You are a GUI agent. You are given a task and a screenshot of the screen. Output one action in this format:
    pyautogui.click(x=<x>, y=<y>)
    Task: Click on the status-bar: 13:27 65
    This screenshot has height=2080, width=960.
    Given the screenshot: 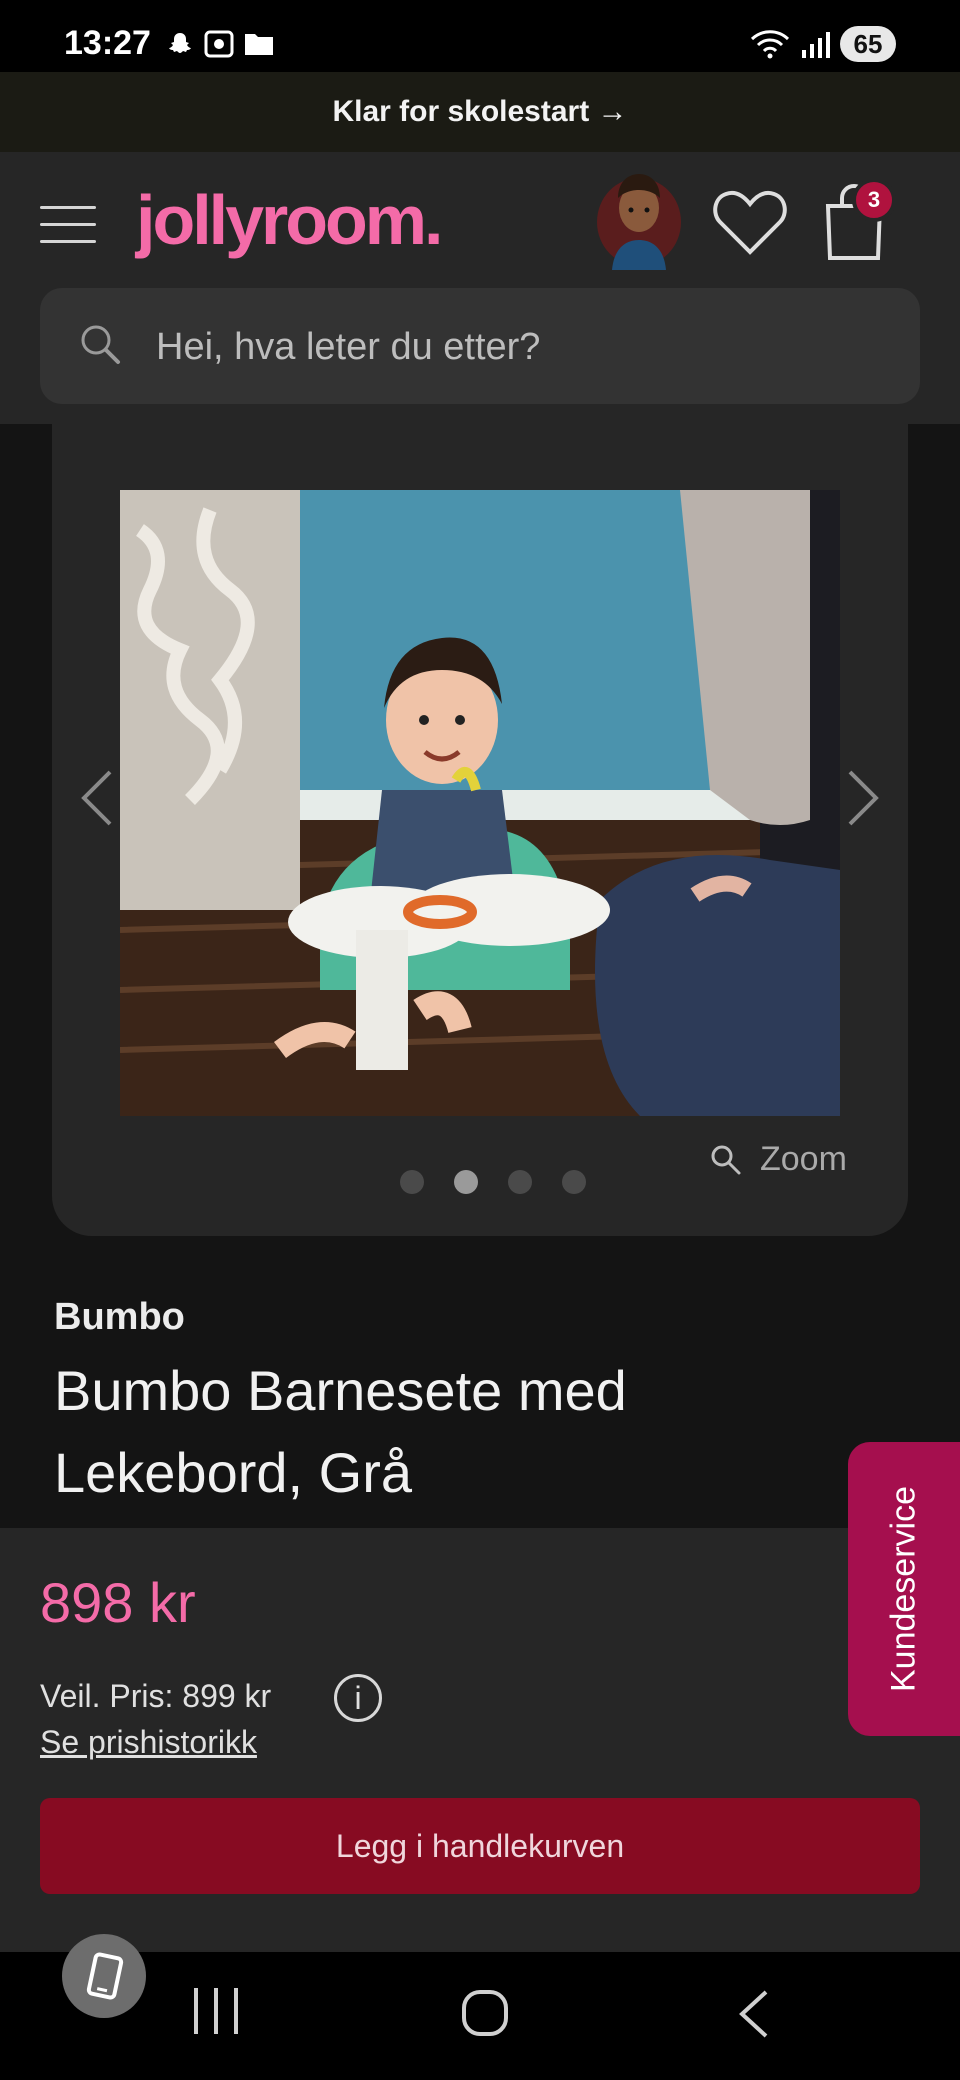 What is the action you would take?
    pyautogui.click(x=480, y=36)
    